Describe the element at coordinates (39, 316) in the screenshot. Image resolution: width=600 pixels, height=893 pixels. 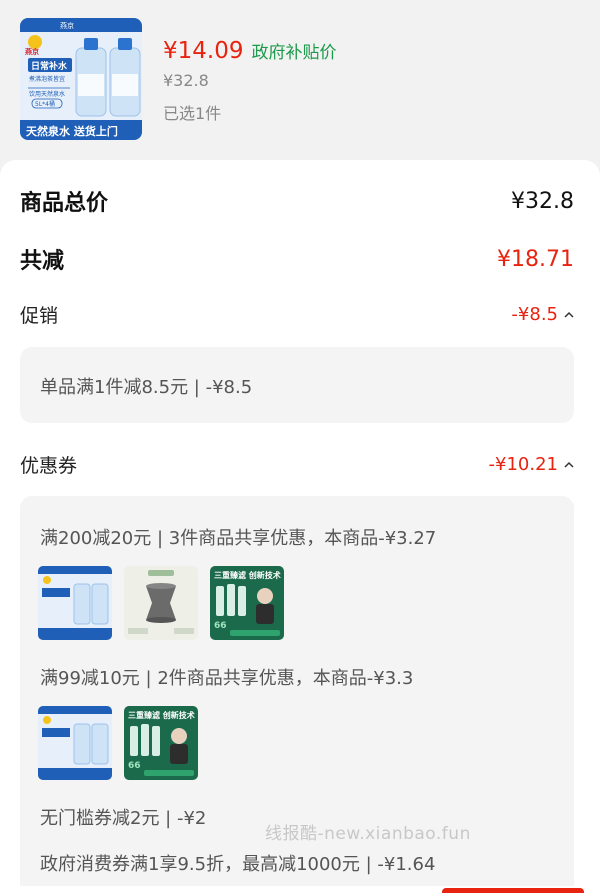
I see `promotion-label: 促销` at that location.